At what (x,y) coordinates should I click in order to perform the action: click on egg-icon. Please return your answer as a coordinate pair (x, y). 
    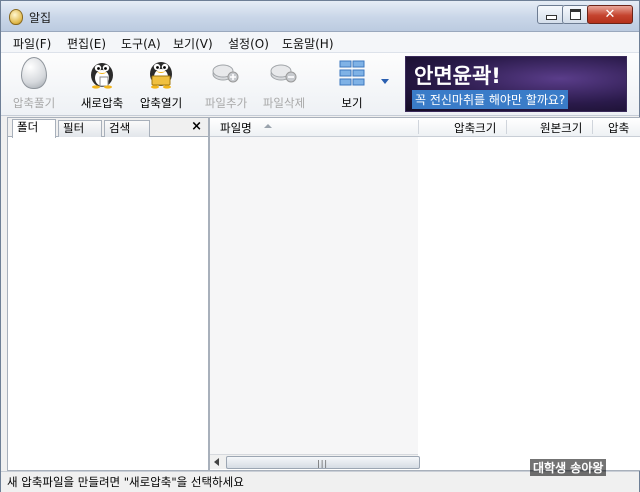
    Looking at the image, I should click on (34, 73).